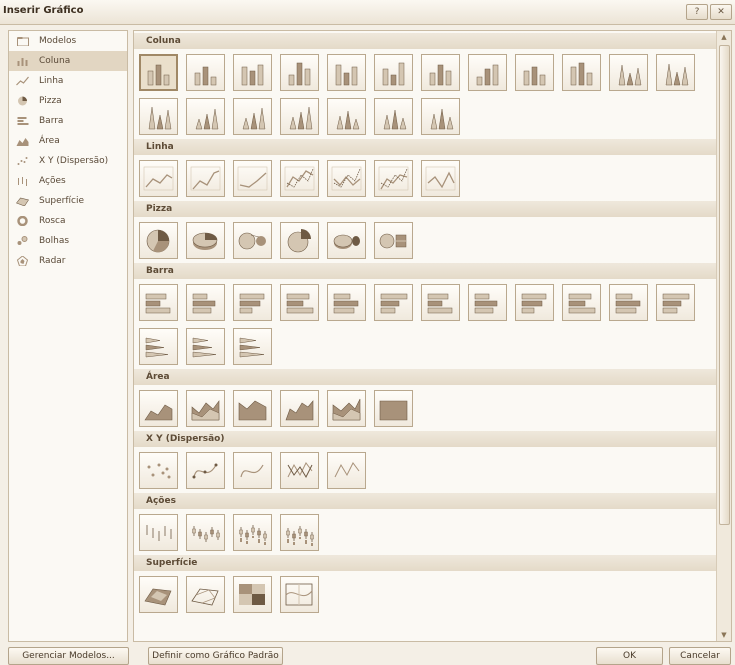  Describe the element at coordinates (43, 10) in the screenshot. I see `window-title: Inserir Gráfico` at that location.